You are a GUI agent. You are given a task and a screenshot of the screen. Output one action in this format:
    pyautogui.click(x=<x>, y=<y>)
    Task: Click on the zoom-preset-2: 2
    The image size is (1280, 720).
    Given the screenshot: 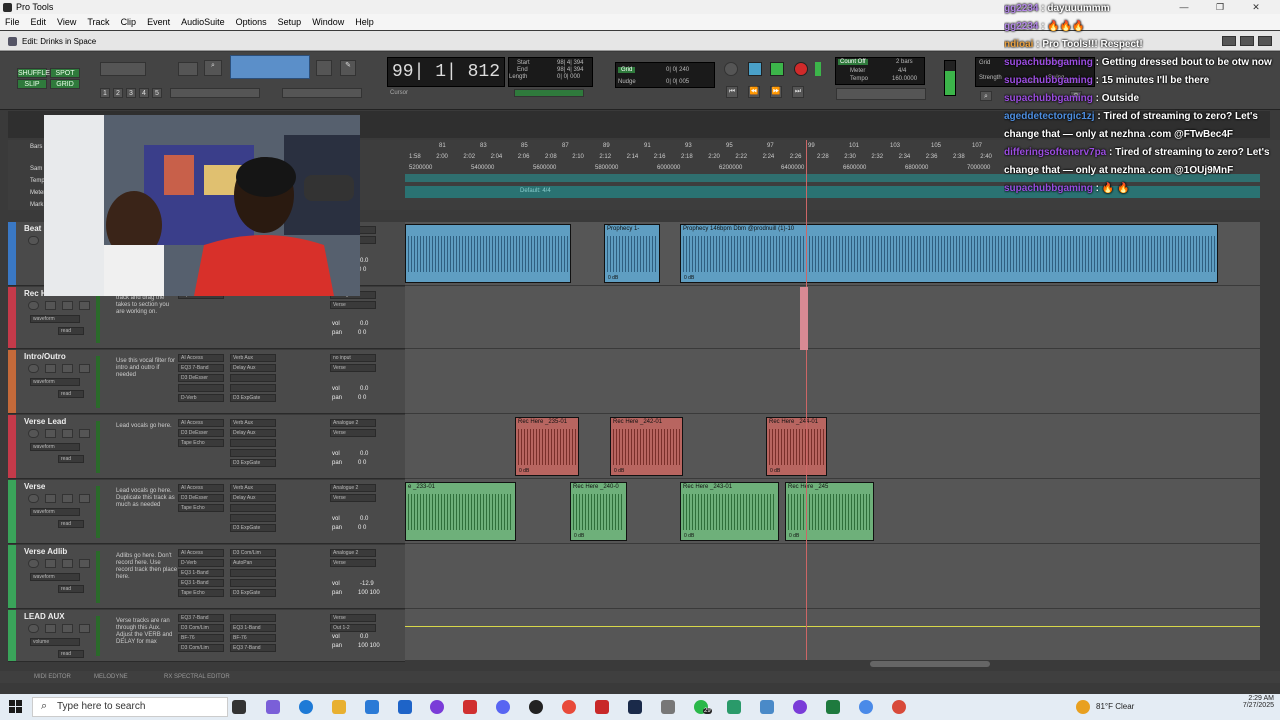 What is the action you would take?
    pyautogui.click(x=118, y=93)
    